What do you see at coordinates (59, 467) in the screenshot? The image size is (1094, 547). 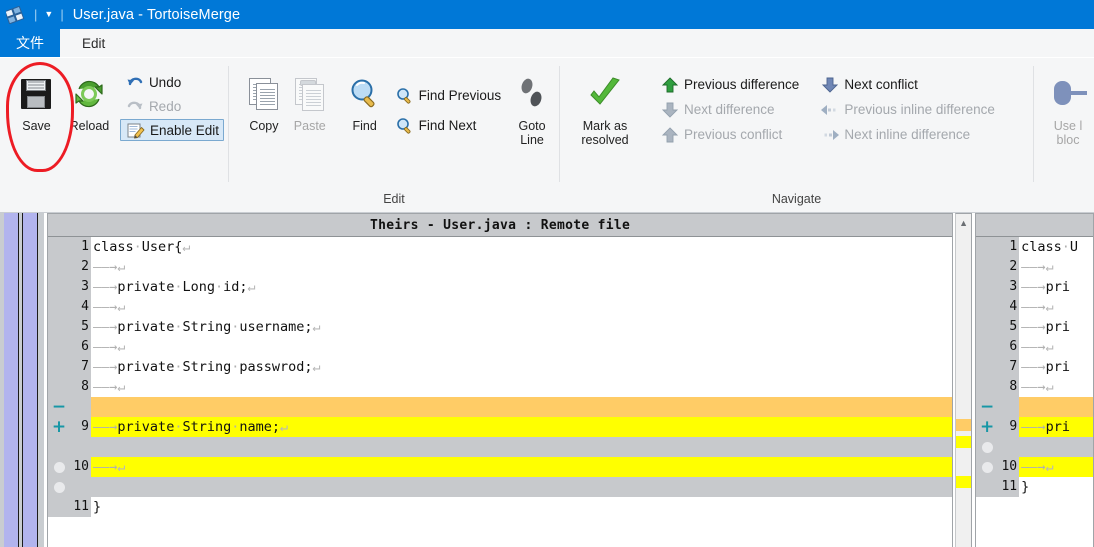 I see `line-marker-dot-icon` at bounding box center [59, 467].